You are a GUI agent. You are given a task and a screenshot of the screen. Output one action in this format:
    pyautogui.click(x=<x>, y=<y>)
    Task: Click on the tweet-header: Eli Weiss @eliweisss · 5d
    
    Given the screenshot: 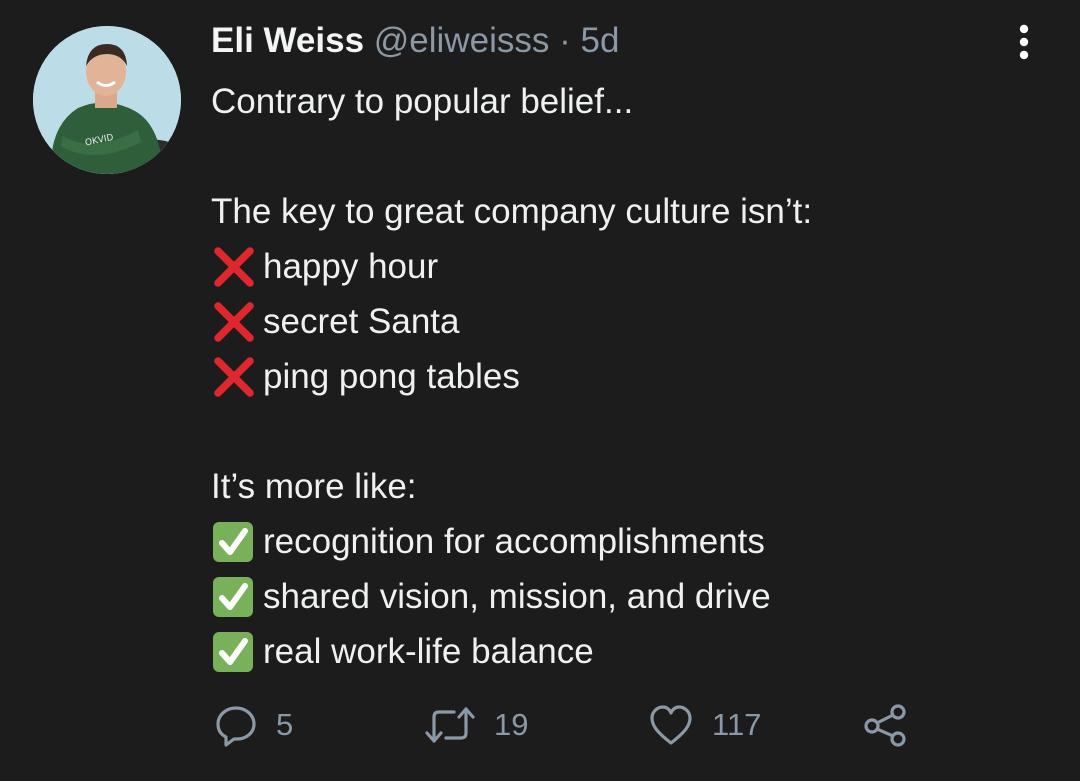 What is the action you would take?
    pyautogui.click(x=415, y=41)
    